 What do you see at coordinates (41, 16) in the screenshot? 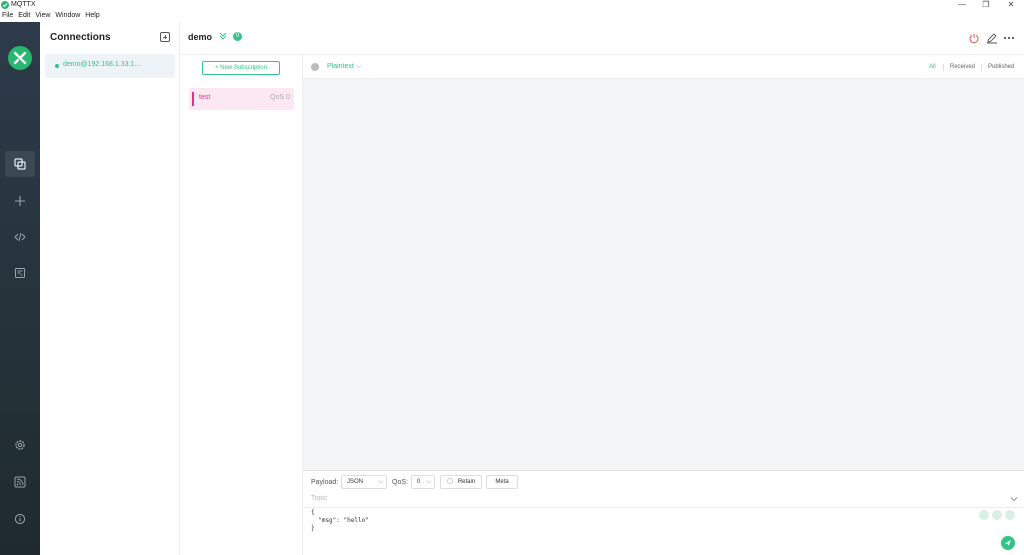
I see `menu-view: View` at bounding box center [41, 16].